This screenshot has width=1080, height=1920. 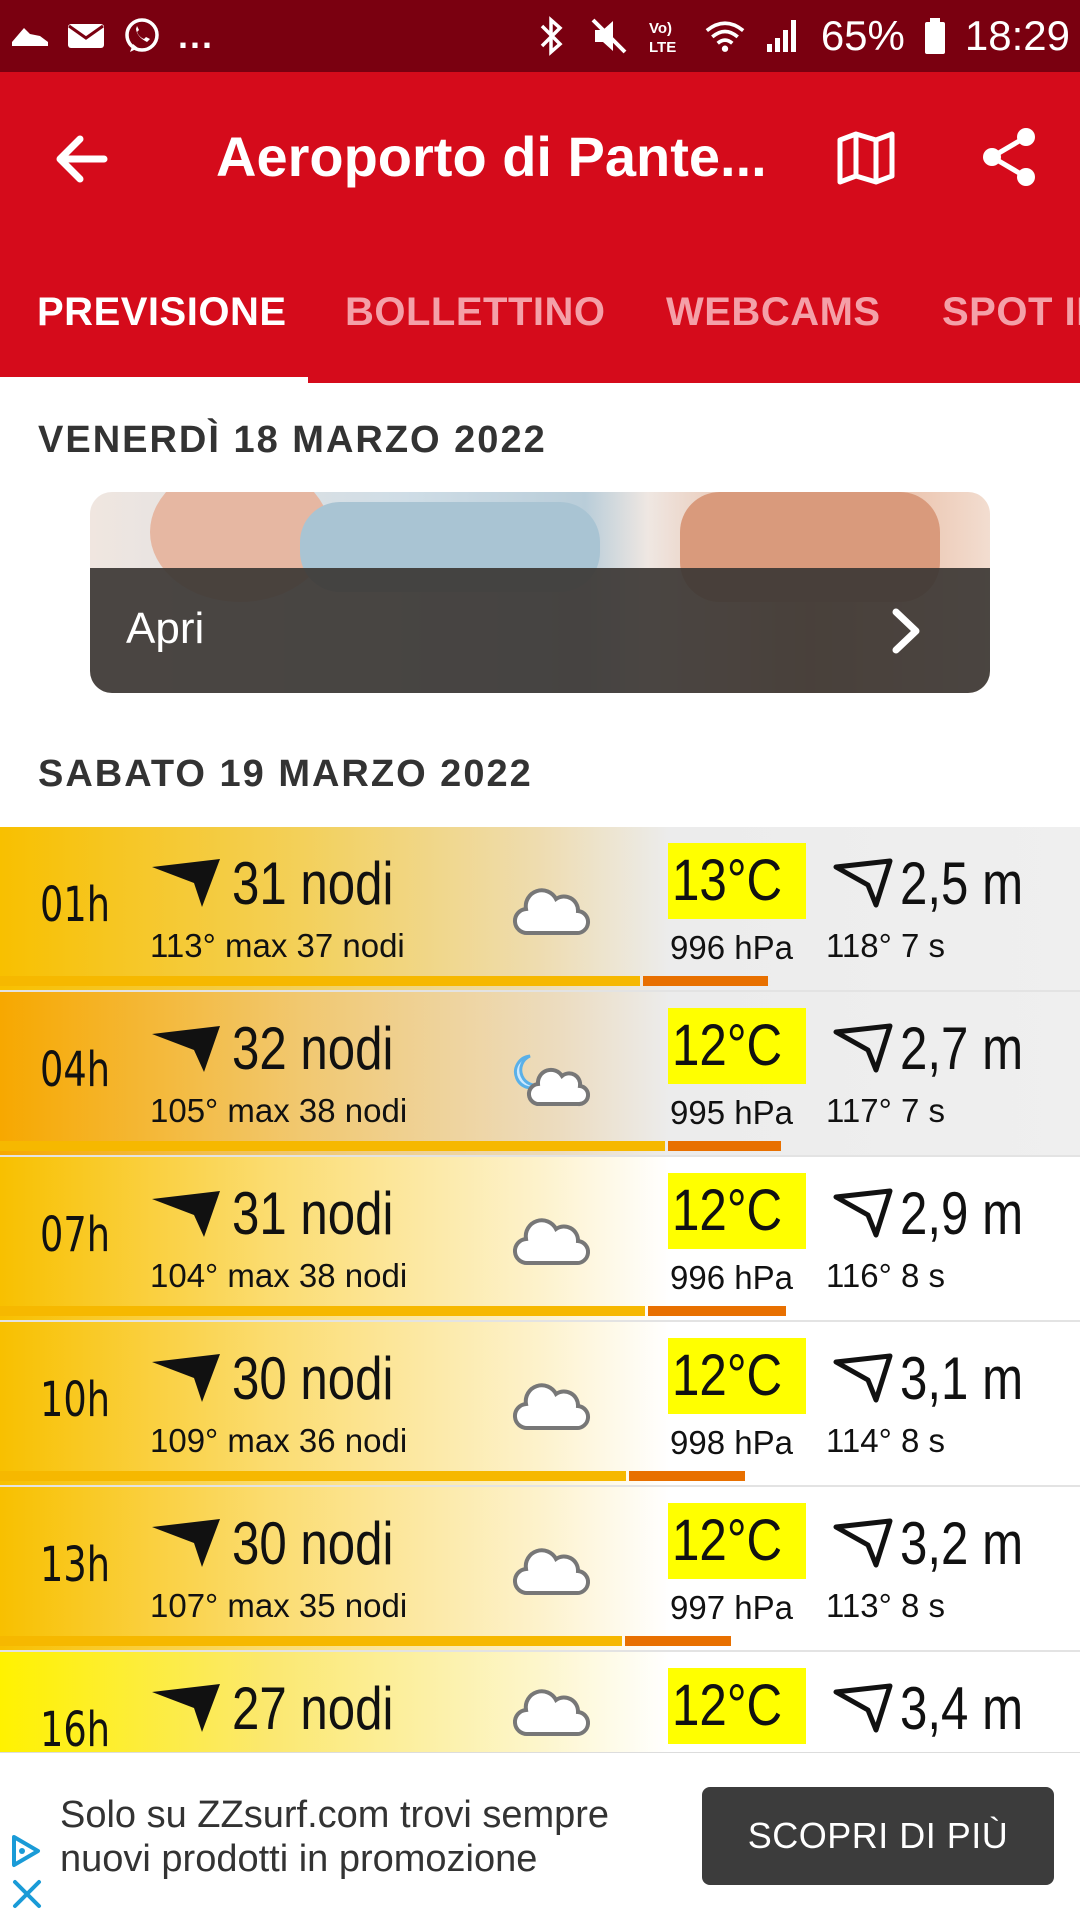 I want to click on svg-text: LTE, so click(x=662, y=47).